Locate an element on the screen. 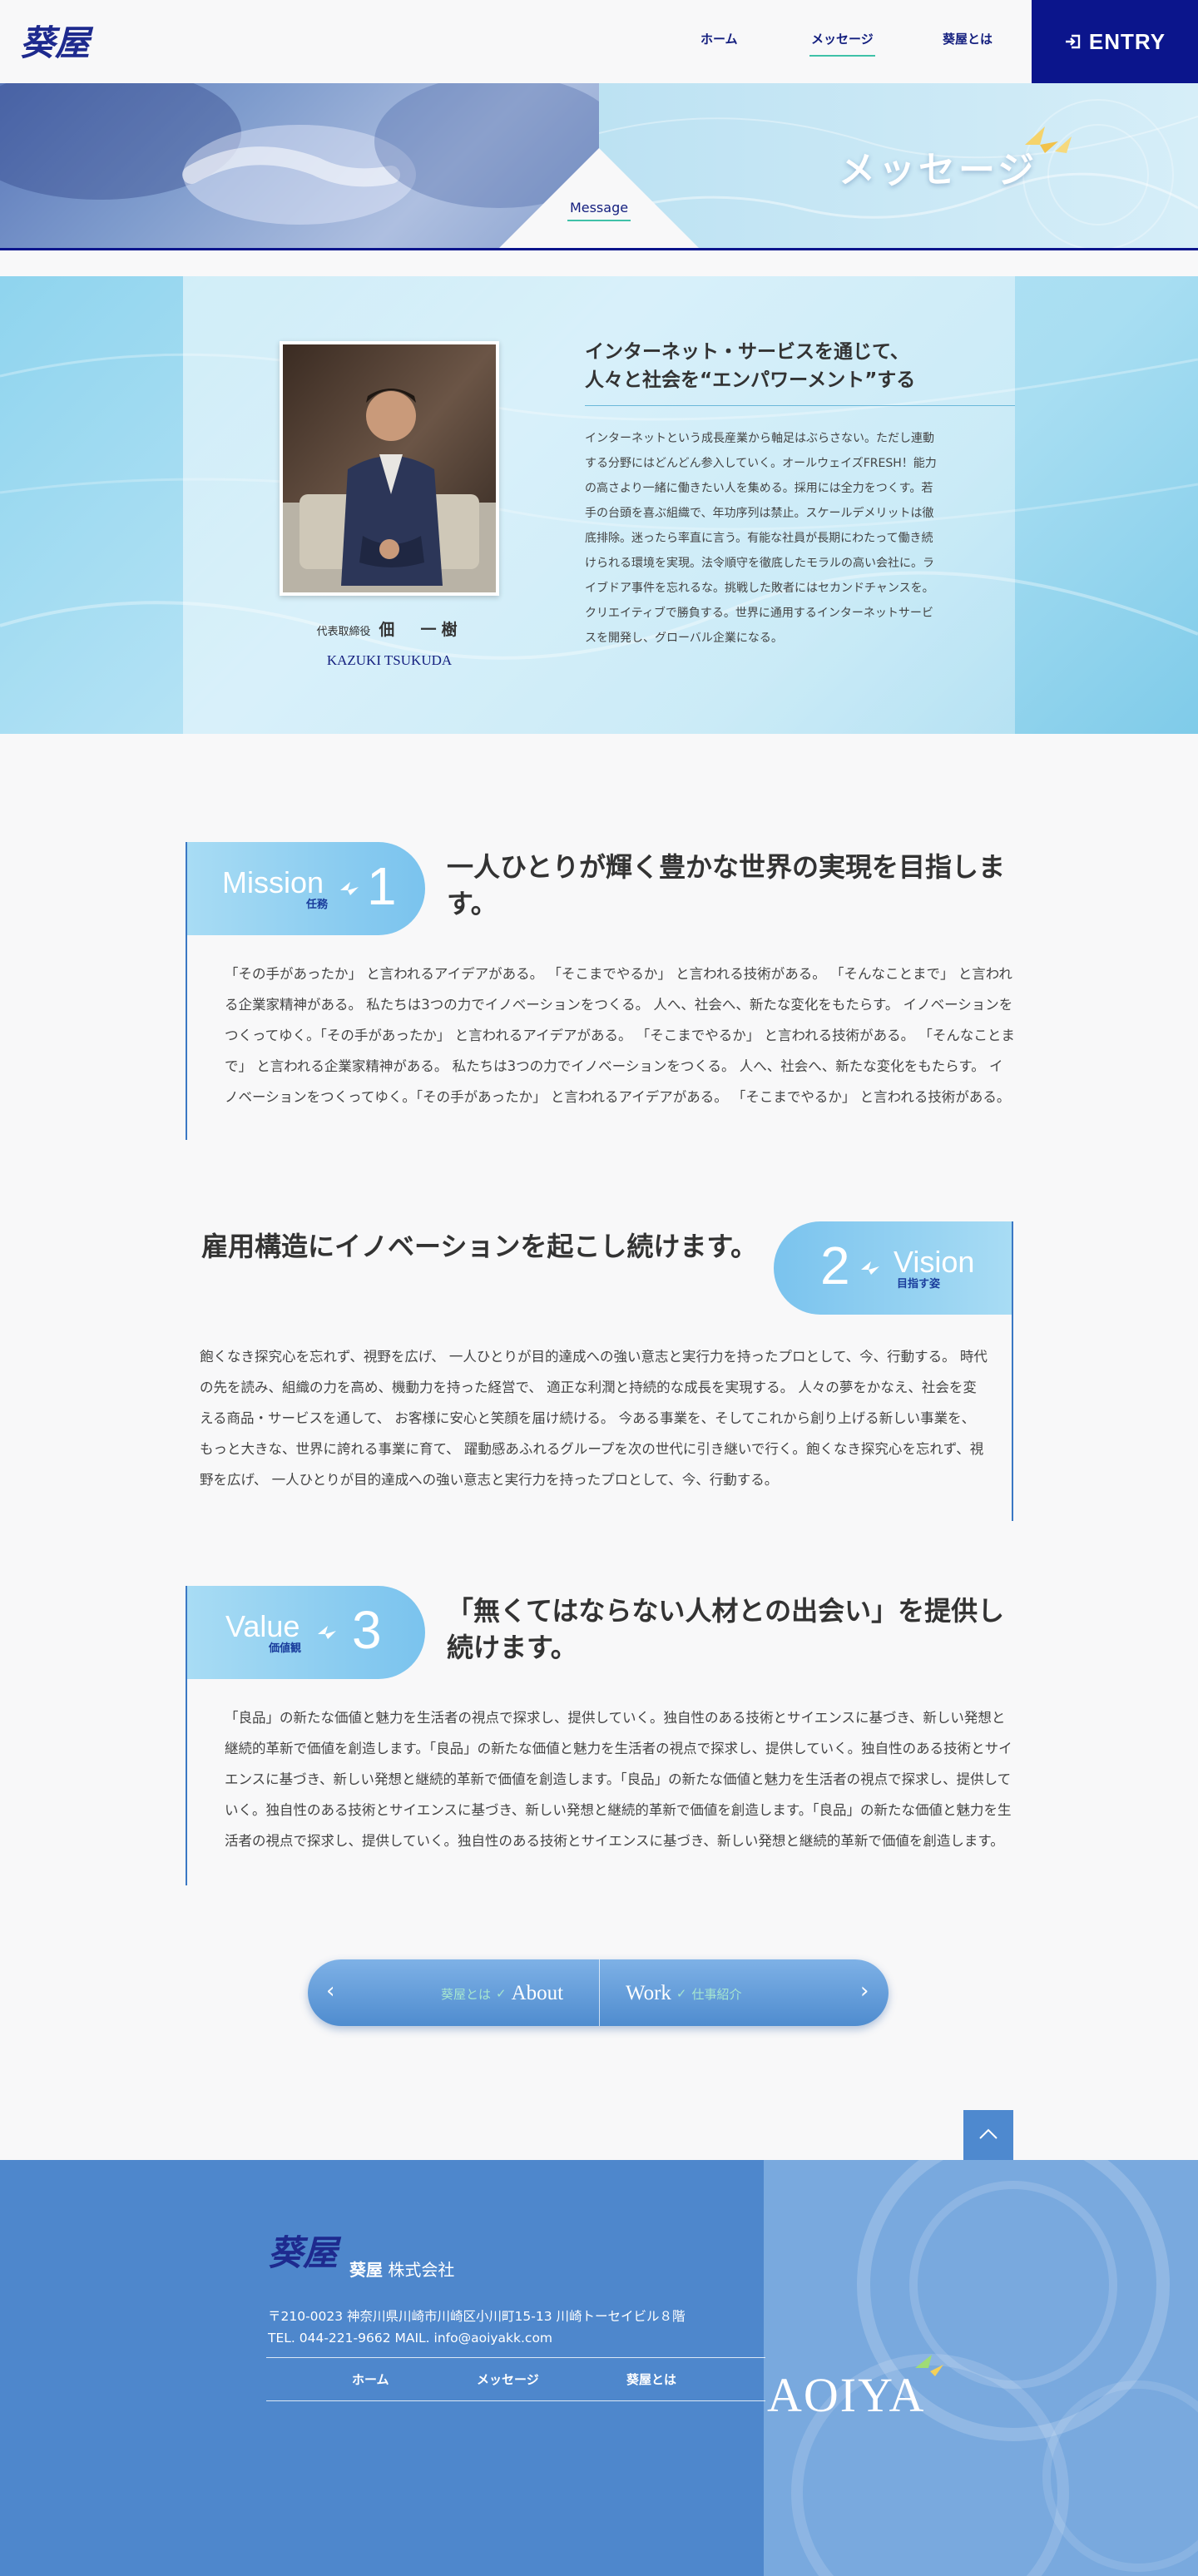 Image resolution: width=1198 pixels, height=2576 pixels. logo-text: 葵屋 is located at coordinates (57, 42).